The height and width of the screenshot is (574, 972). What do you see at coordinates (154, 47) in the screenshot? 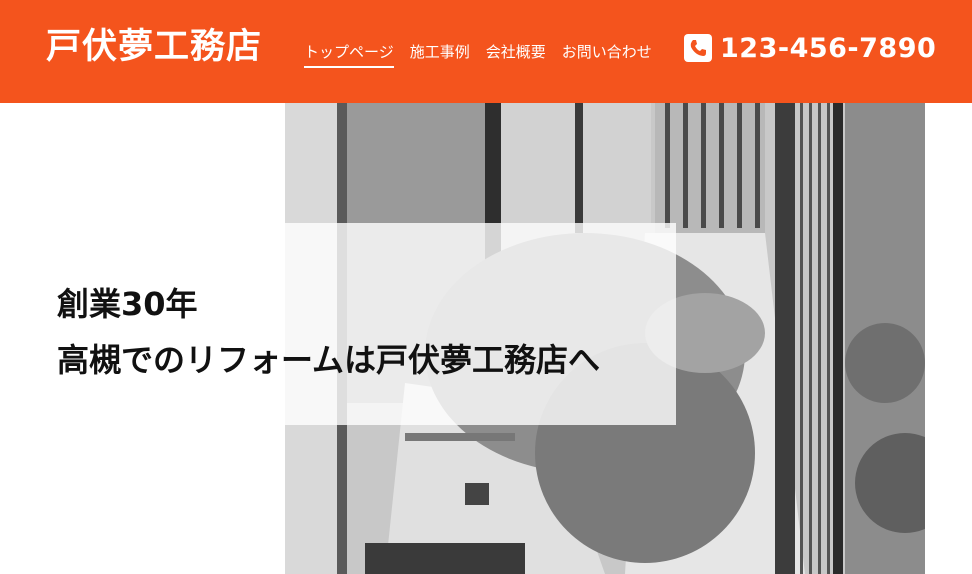
I see `site-logo: 戸伏夢工務店` at bounding box center [154, 47].